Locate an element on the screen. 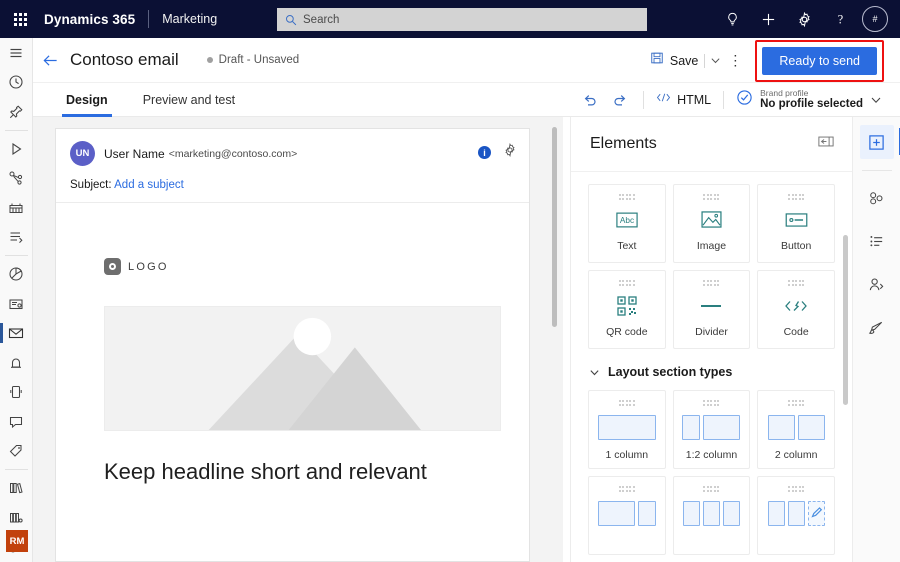  save-button: Save is located at coordinates (674, 61).